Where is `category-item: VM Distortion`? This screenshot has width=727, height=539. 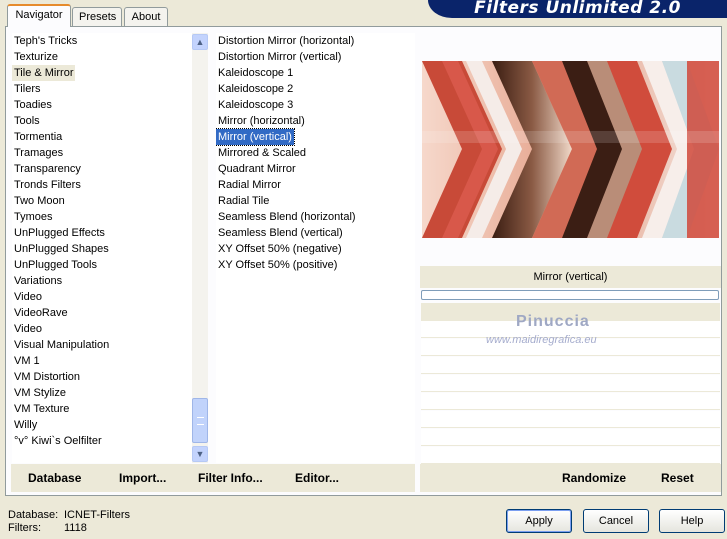 category-item: VM Distortion is located at coordinates (47, 377).